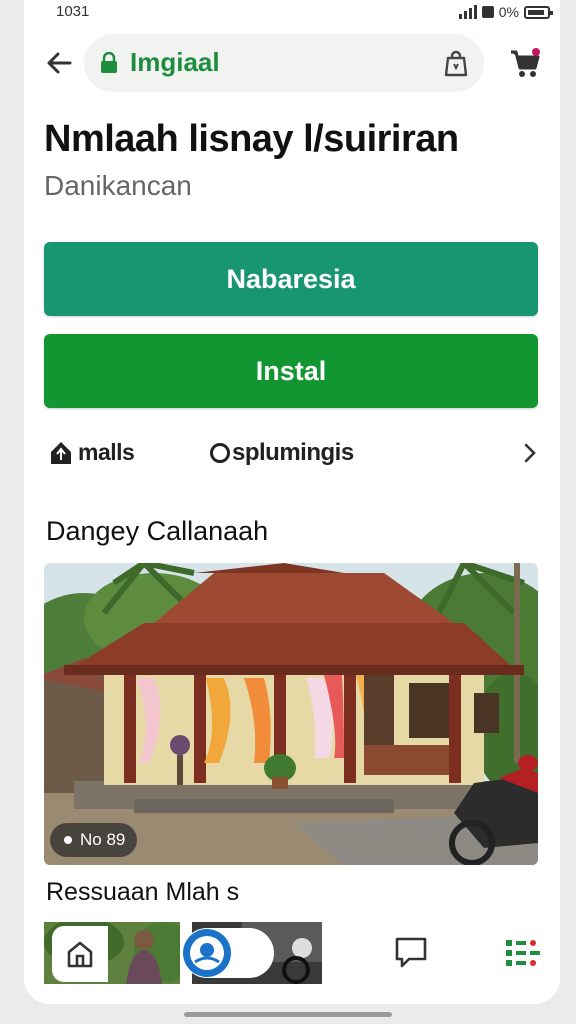 This screenshot has height=1024, width=576. I want to click on home-indicator, so click(288, 1014).